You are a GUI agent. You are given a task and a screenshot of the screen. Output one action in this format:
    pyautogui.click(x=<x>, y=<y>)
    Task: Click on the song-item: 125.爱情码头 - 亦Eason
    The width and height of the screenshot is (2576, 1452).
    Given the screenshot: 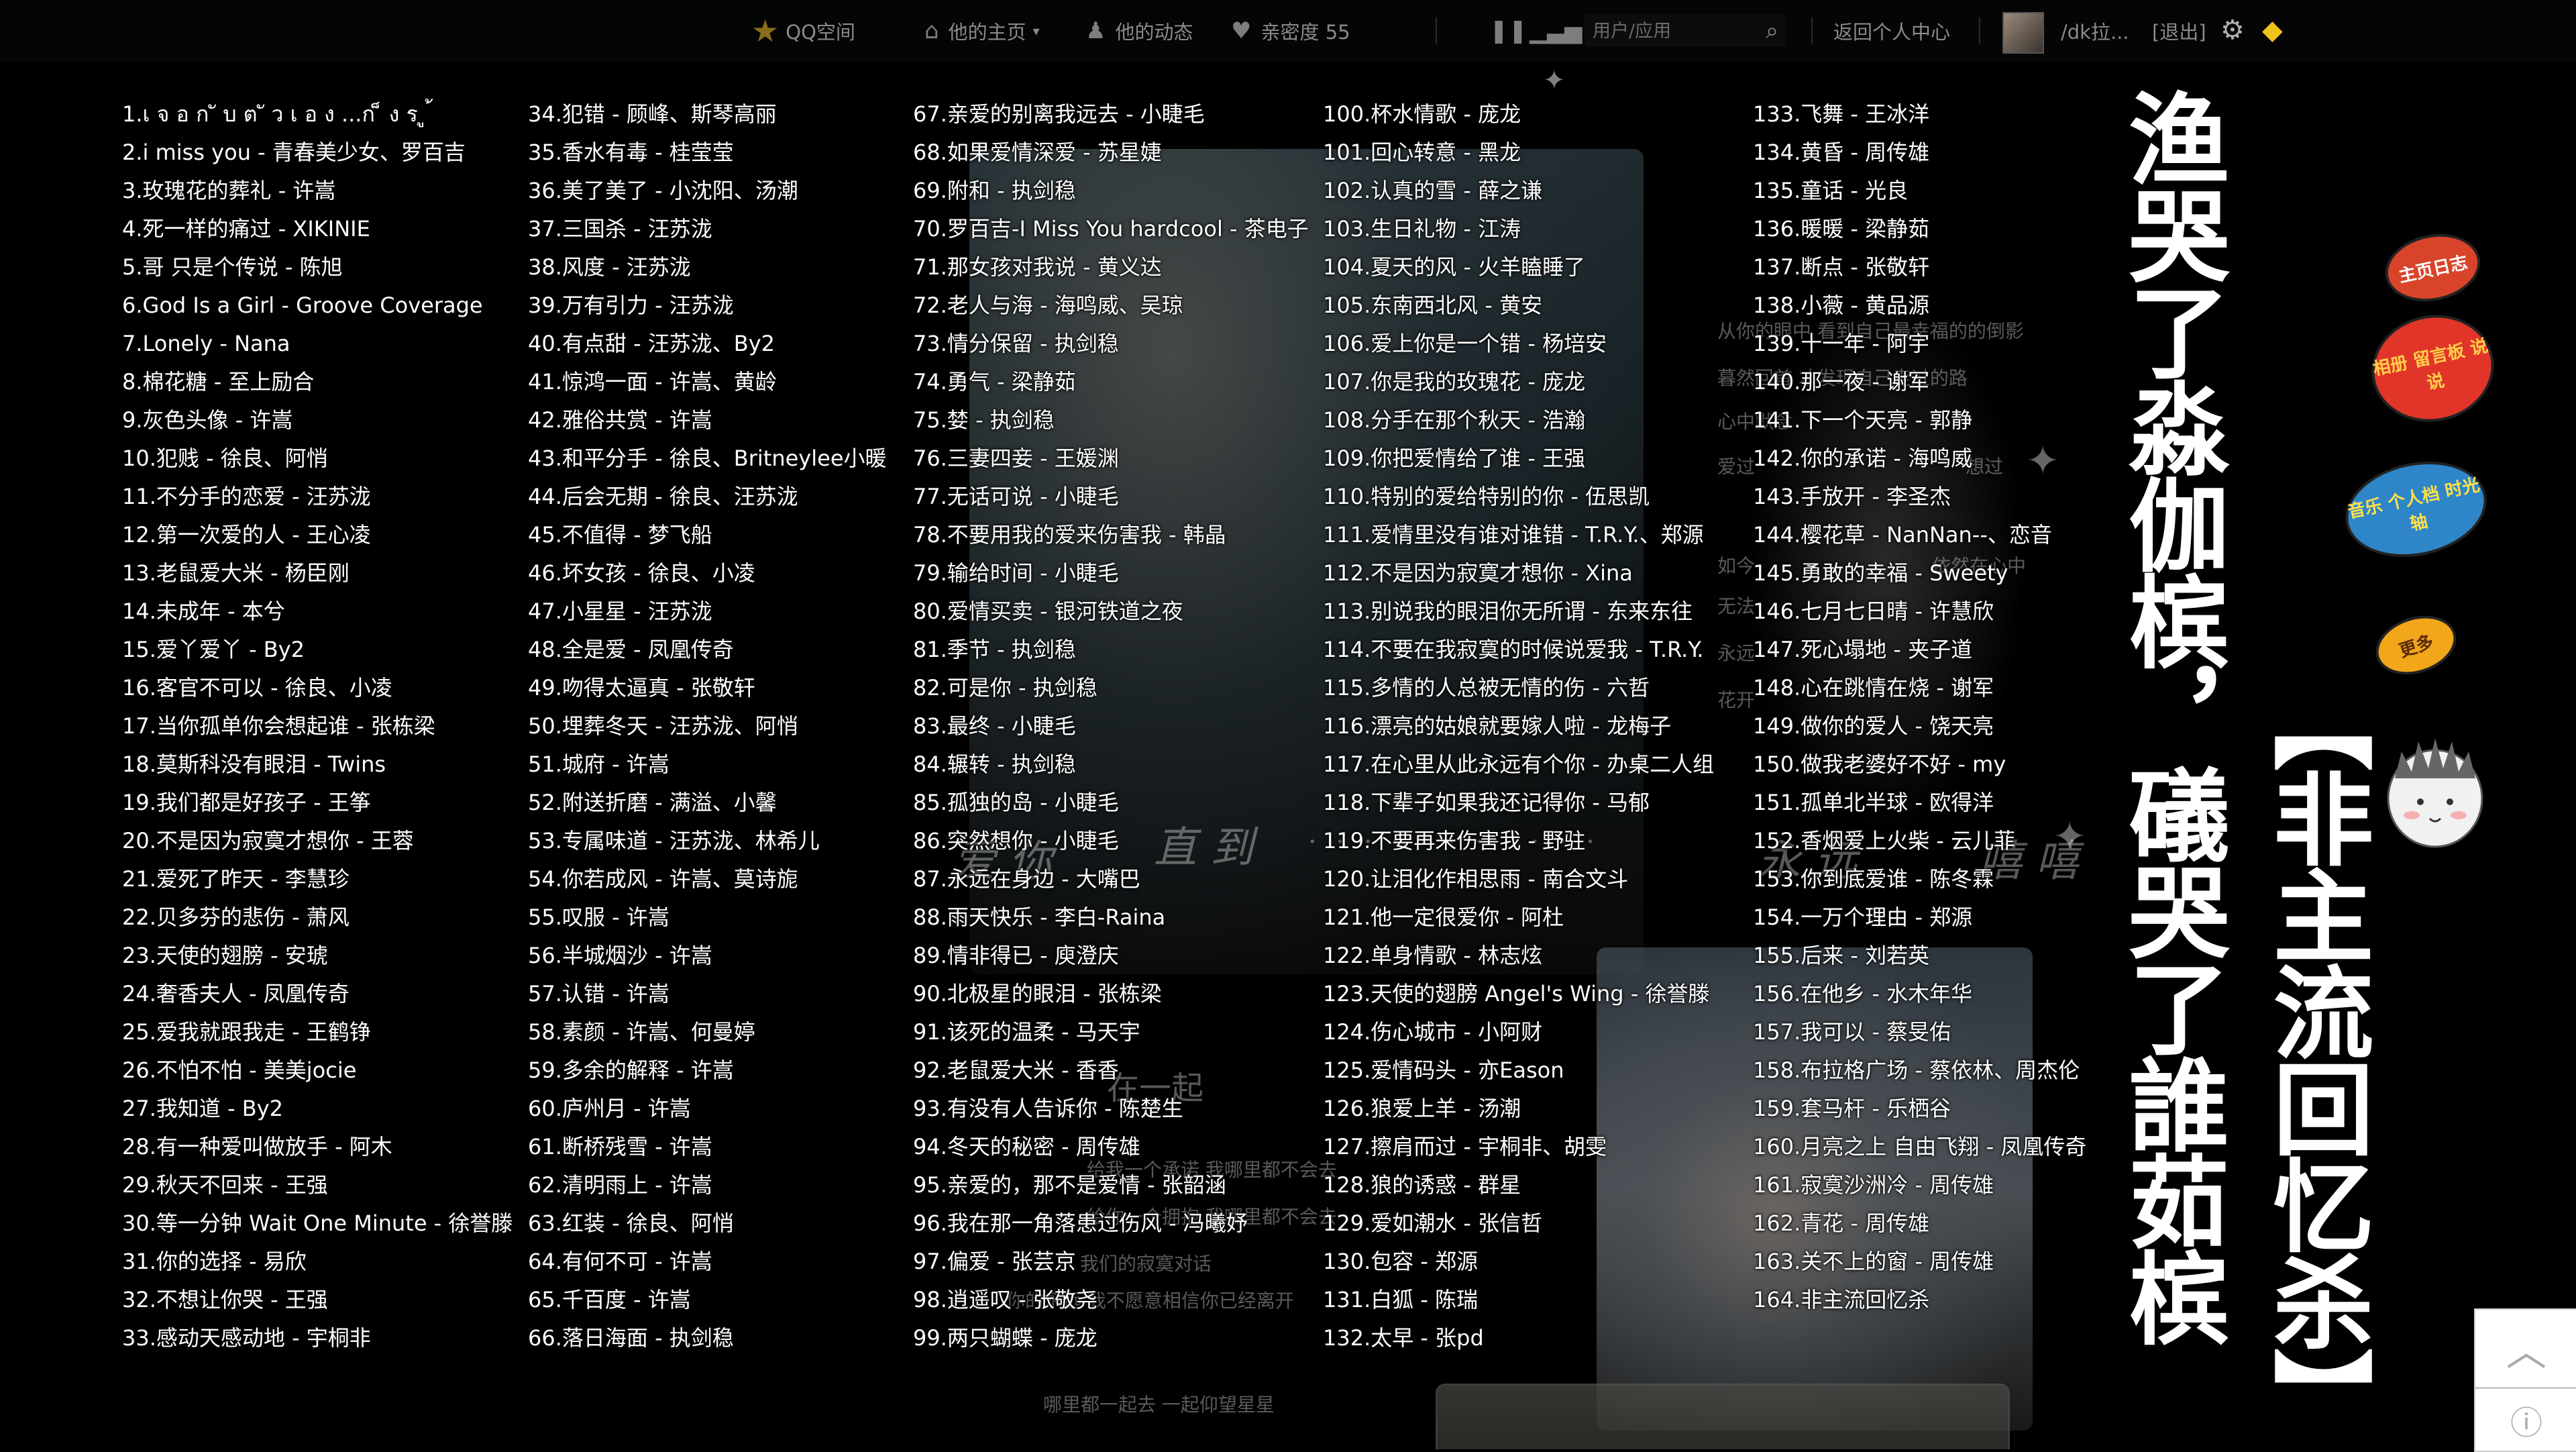 What is the action you would take?
    pyautogui.click(x=1443, y=1070)
    